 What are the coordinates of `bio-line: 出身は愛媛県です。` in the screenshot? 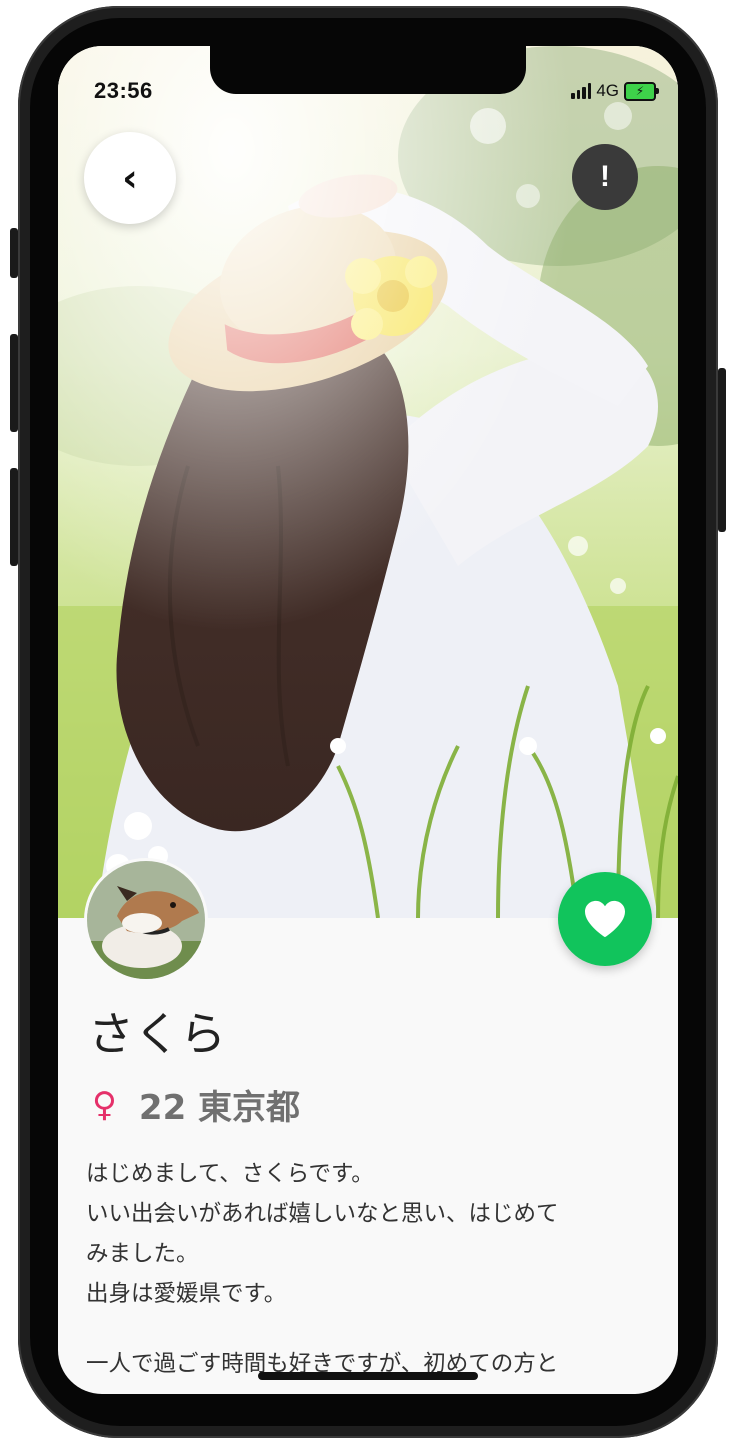 It's located at (186, 1294).